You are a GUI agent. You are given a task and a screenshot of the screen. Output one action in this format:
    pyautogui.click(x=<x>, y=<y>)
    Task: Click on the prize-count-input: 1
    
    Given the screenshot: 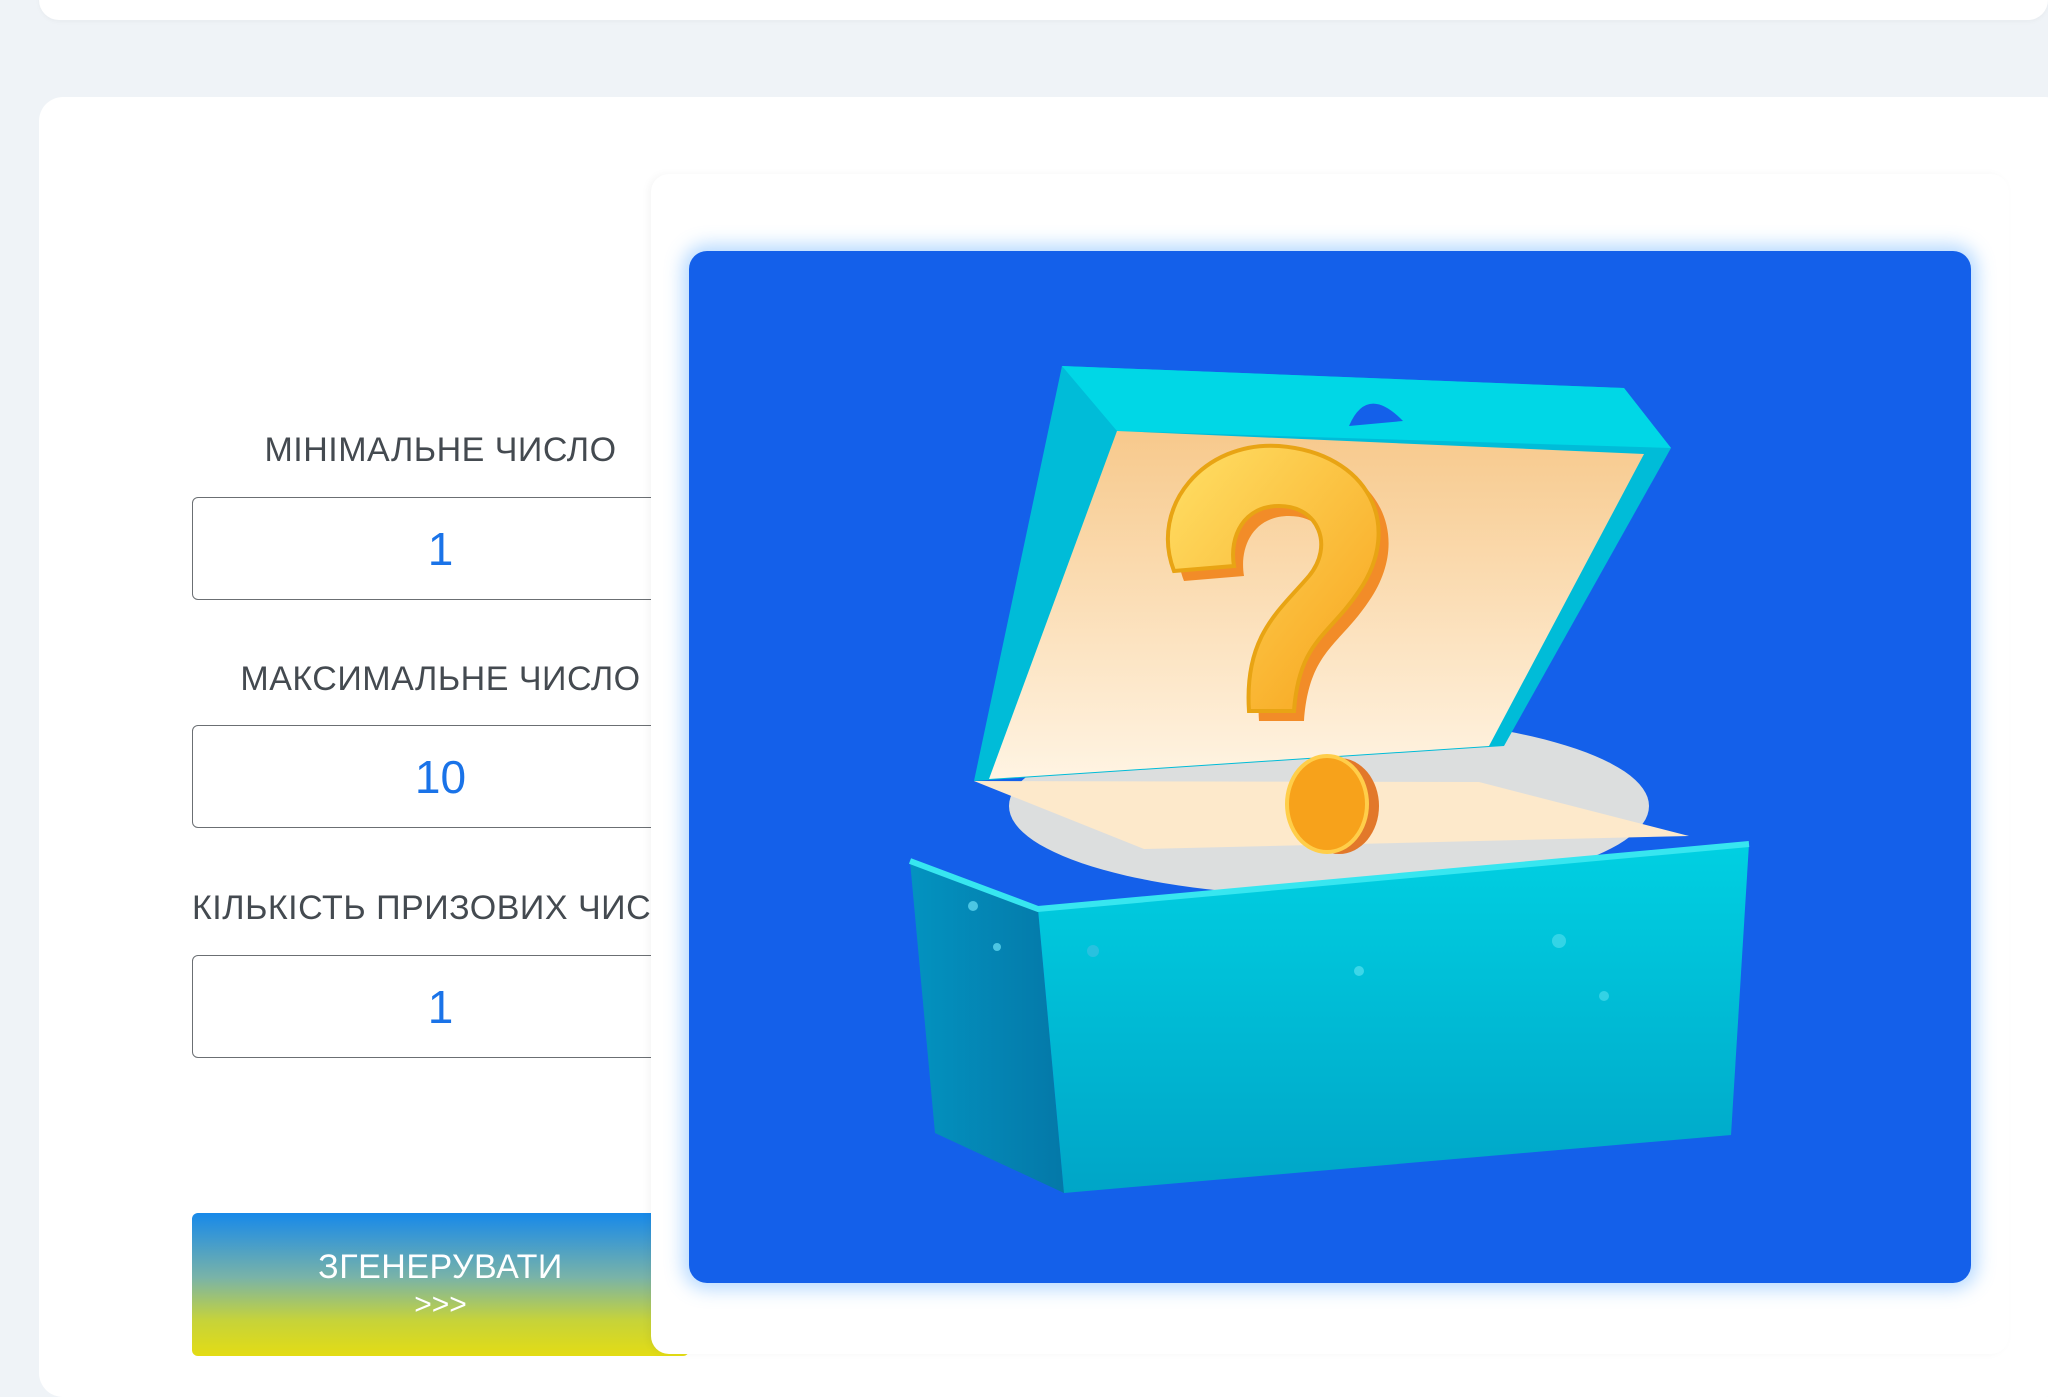 What is the action you would take?
    pyautogui.click(x=440, y=1006)
    